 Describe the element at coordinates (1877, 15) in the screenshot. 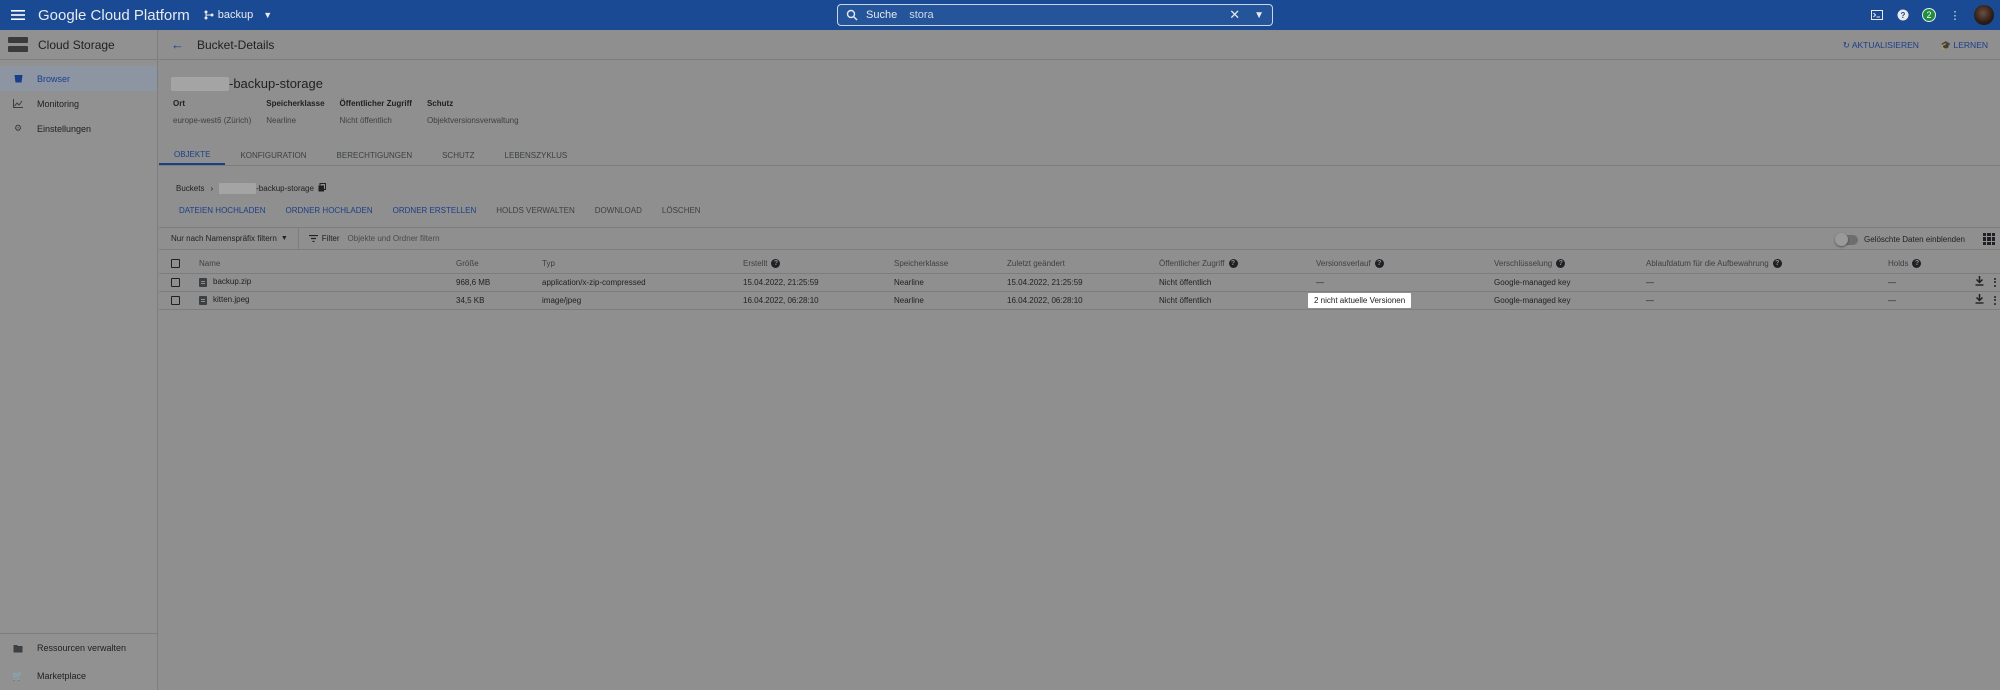

I see `cloud-shell-icon` at that location.